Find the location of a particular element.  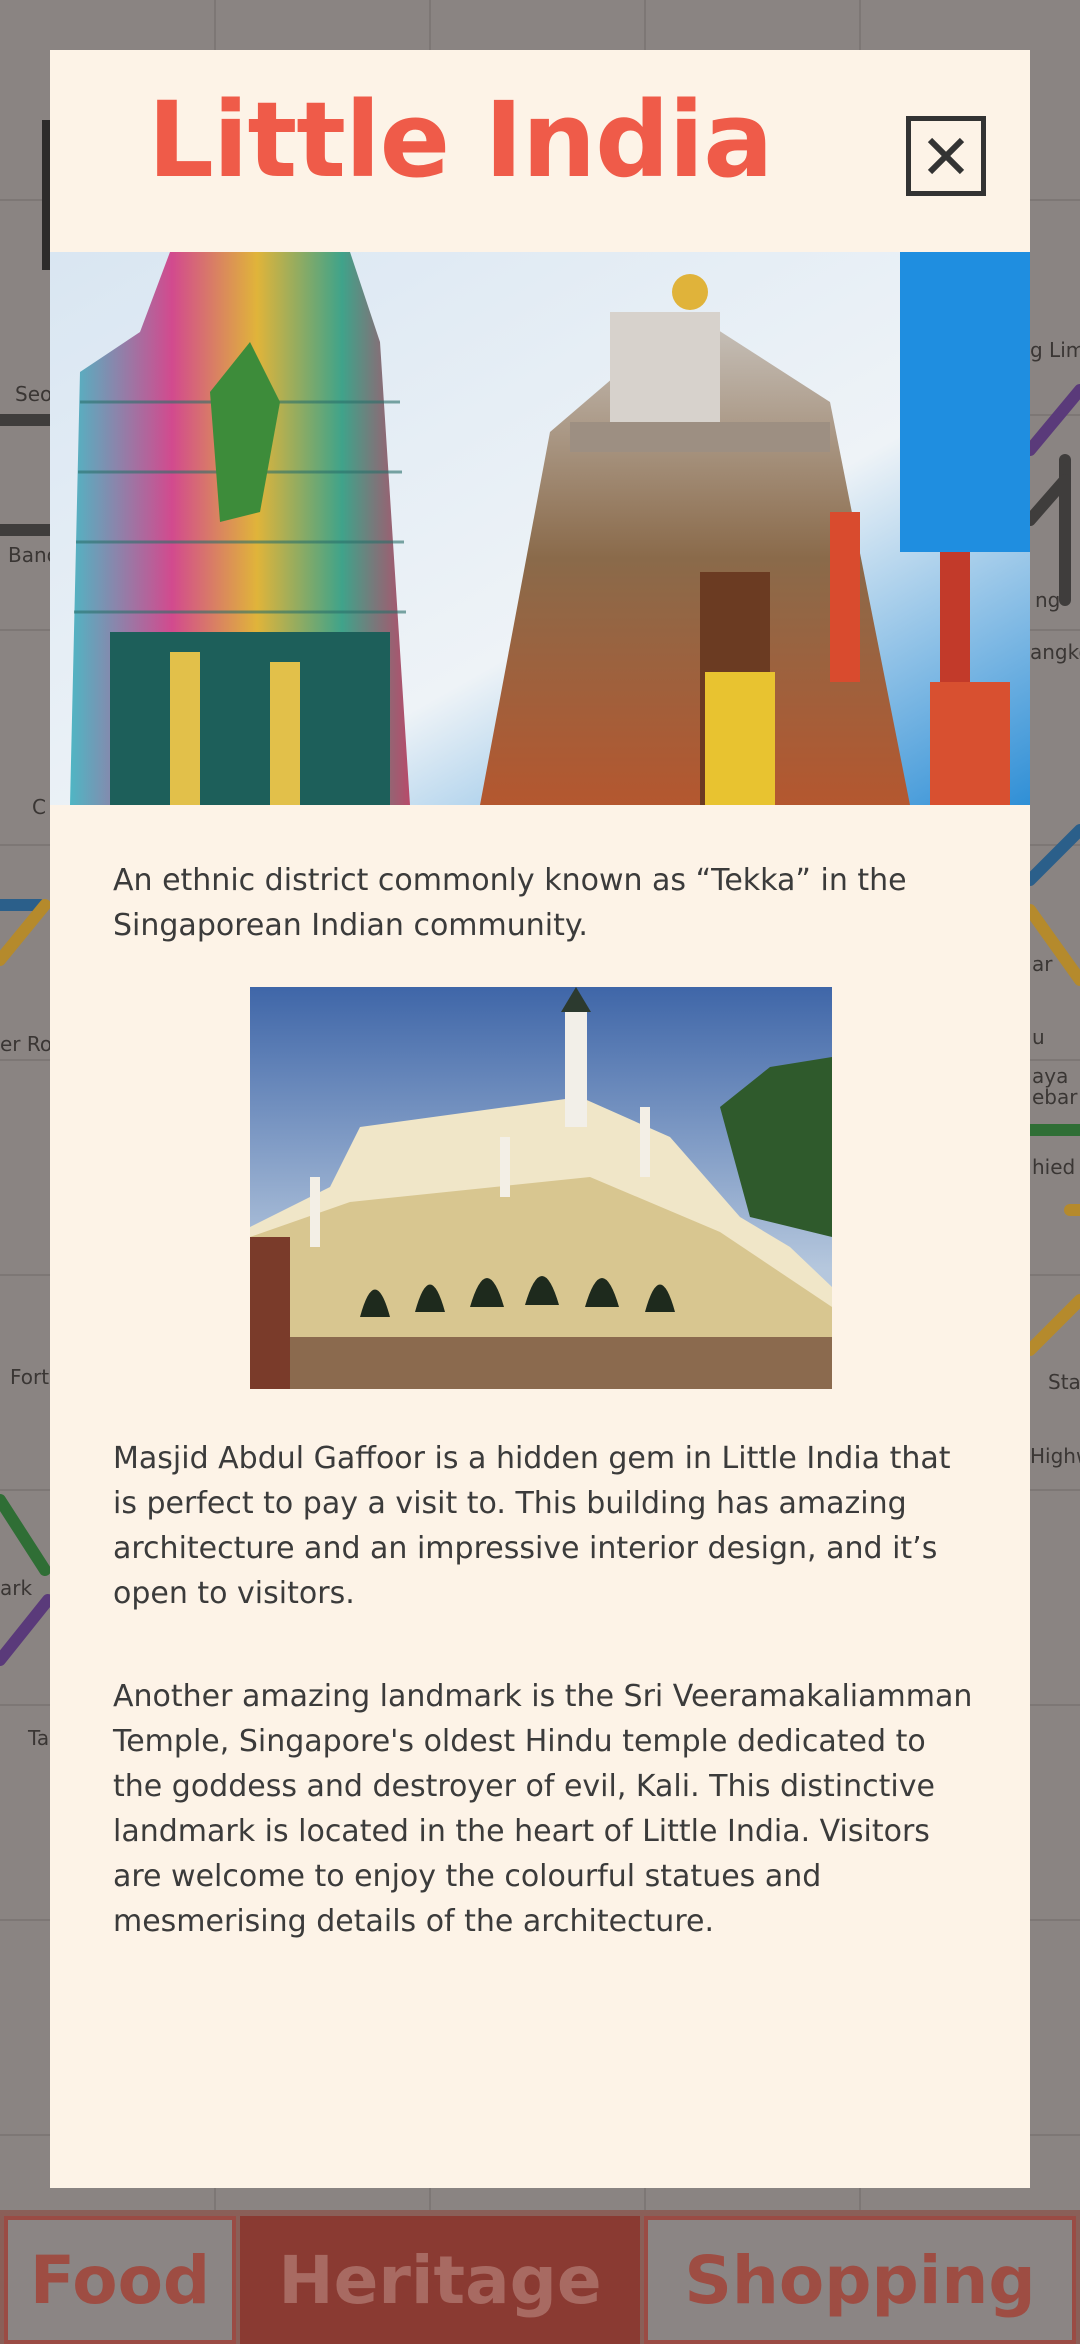

map-label: ar is located at coordinates (1042, 964).